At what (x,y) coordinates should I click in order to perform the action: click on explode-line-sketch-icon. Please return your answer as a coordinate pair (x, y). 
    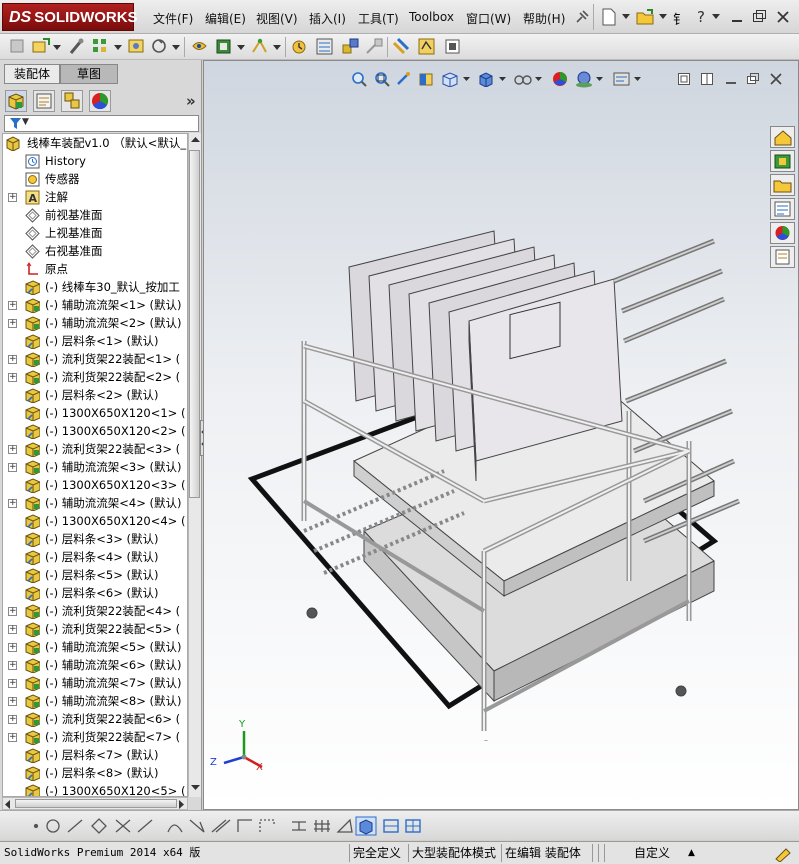
    Looking at the image, I should click on (375, 47).